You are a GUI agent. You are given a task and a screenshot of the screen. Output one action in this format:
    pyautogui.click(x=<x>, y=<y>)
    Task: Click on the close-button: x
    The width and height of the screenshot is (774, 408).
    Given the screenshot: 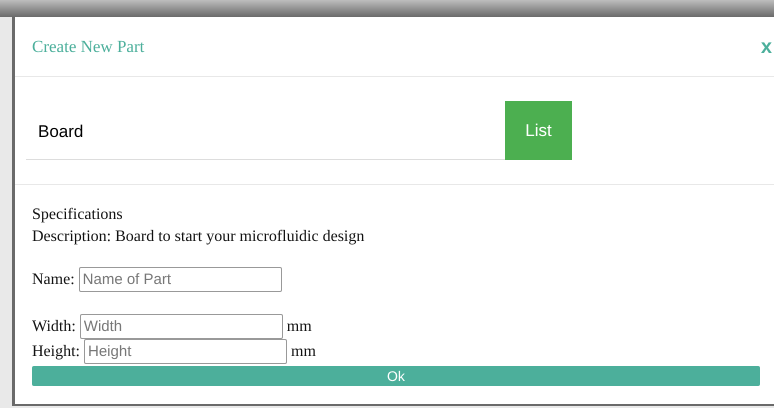 What is the action you would take?
    pyautogui.click(x=766, y=46)
    